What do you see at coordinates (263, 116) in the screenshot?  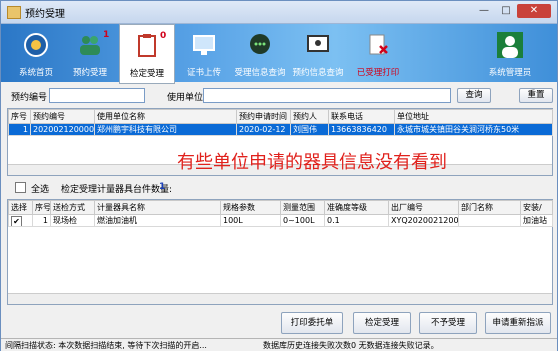 I see `col-header: 预约申请时间` at bounding box center [263, 116].